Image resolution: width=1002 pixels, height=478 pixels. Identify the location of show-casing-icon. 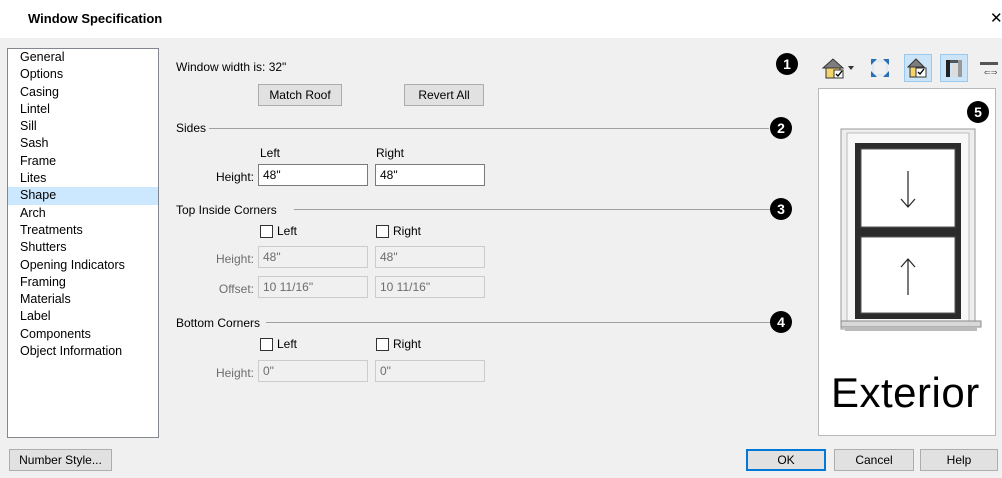
(954, 68).